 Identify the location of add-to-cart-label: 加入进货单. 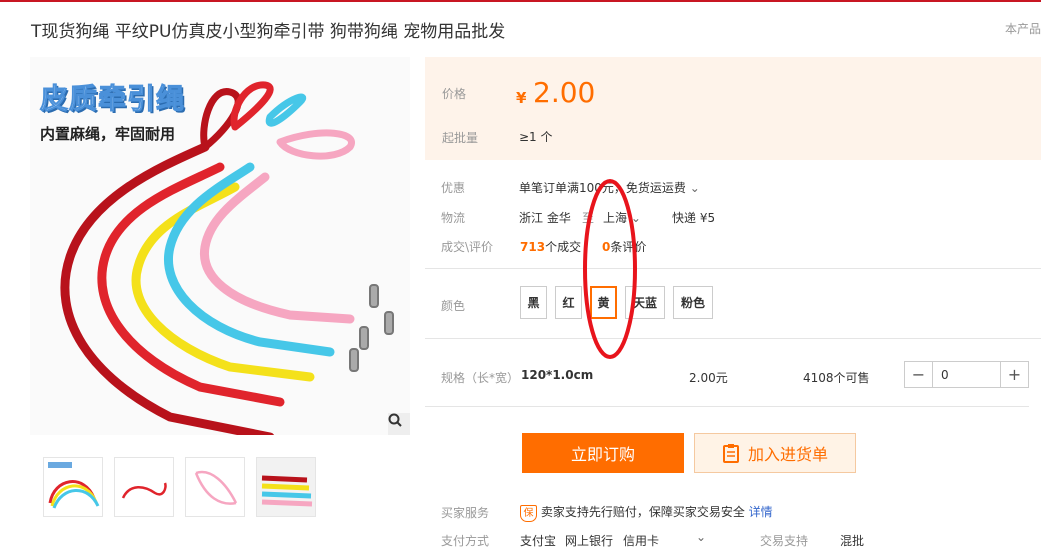
(787, 454).